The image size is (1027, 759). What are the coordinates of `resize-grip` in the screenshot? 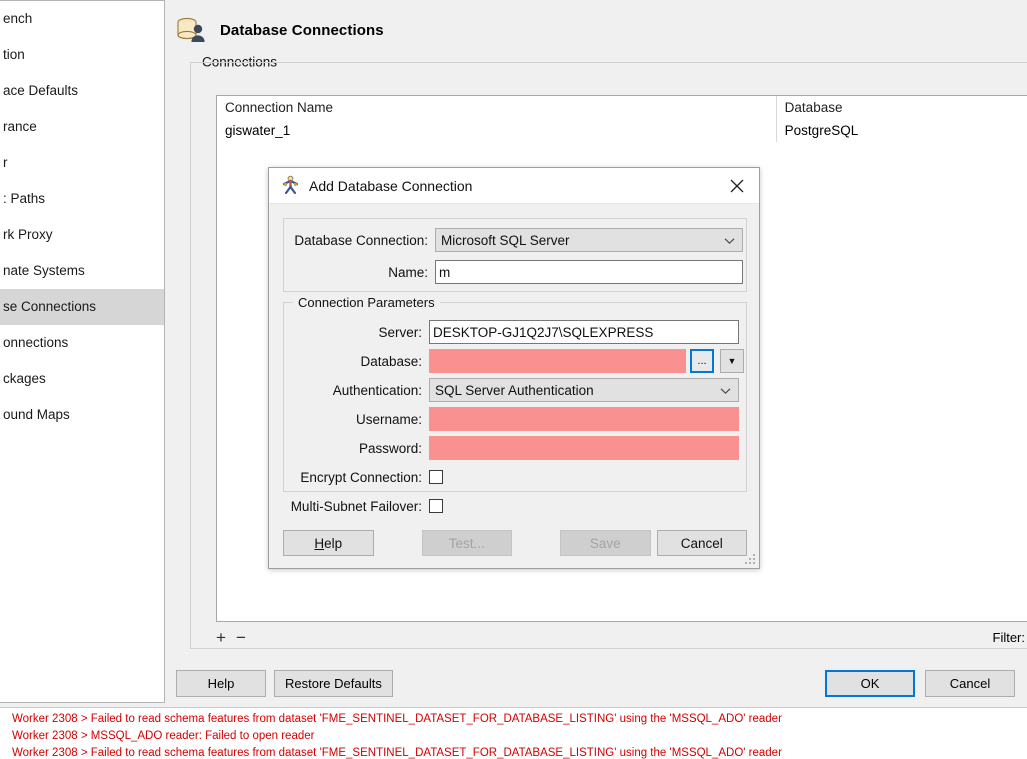 It's located at (750, 559).